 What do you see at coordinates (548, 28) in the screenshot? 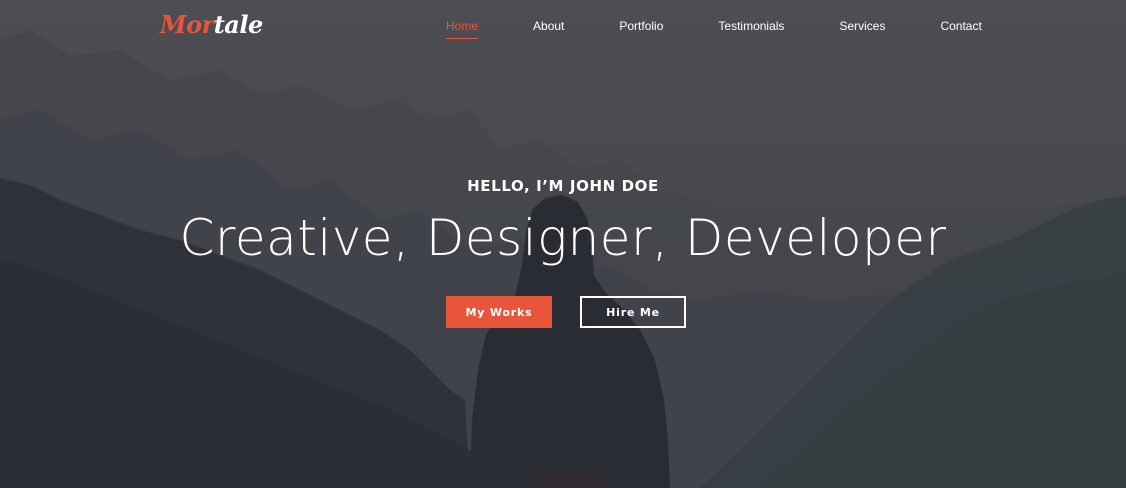
I see `nav-link-about: About` at bounding box center [548, 28].